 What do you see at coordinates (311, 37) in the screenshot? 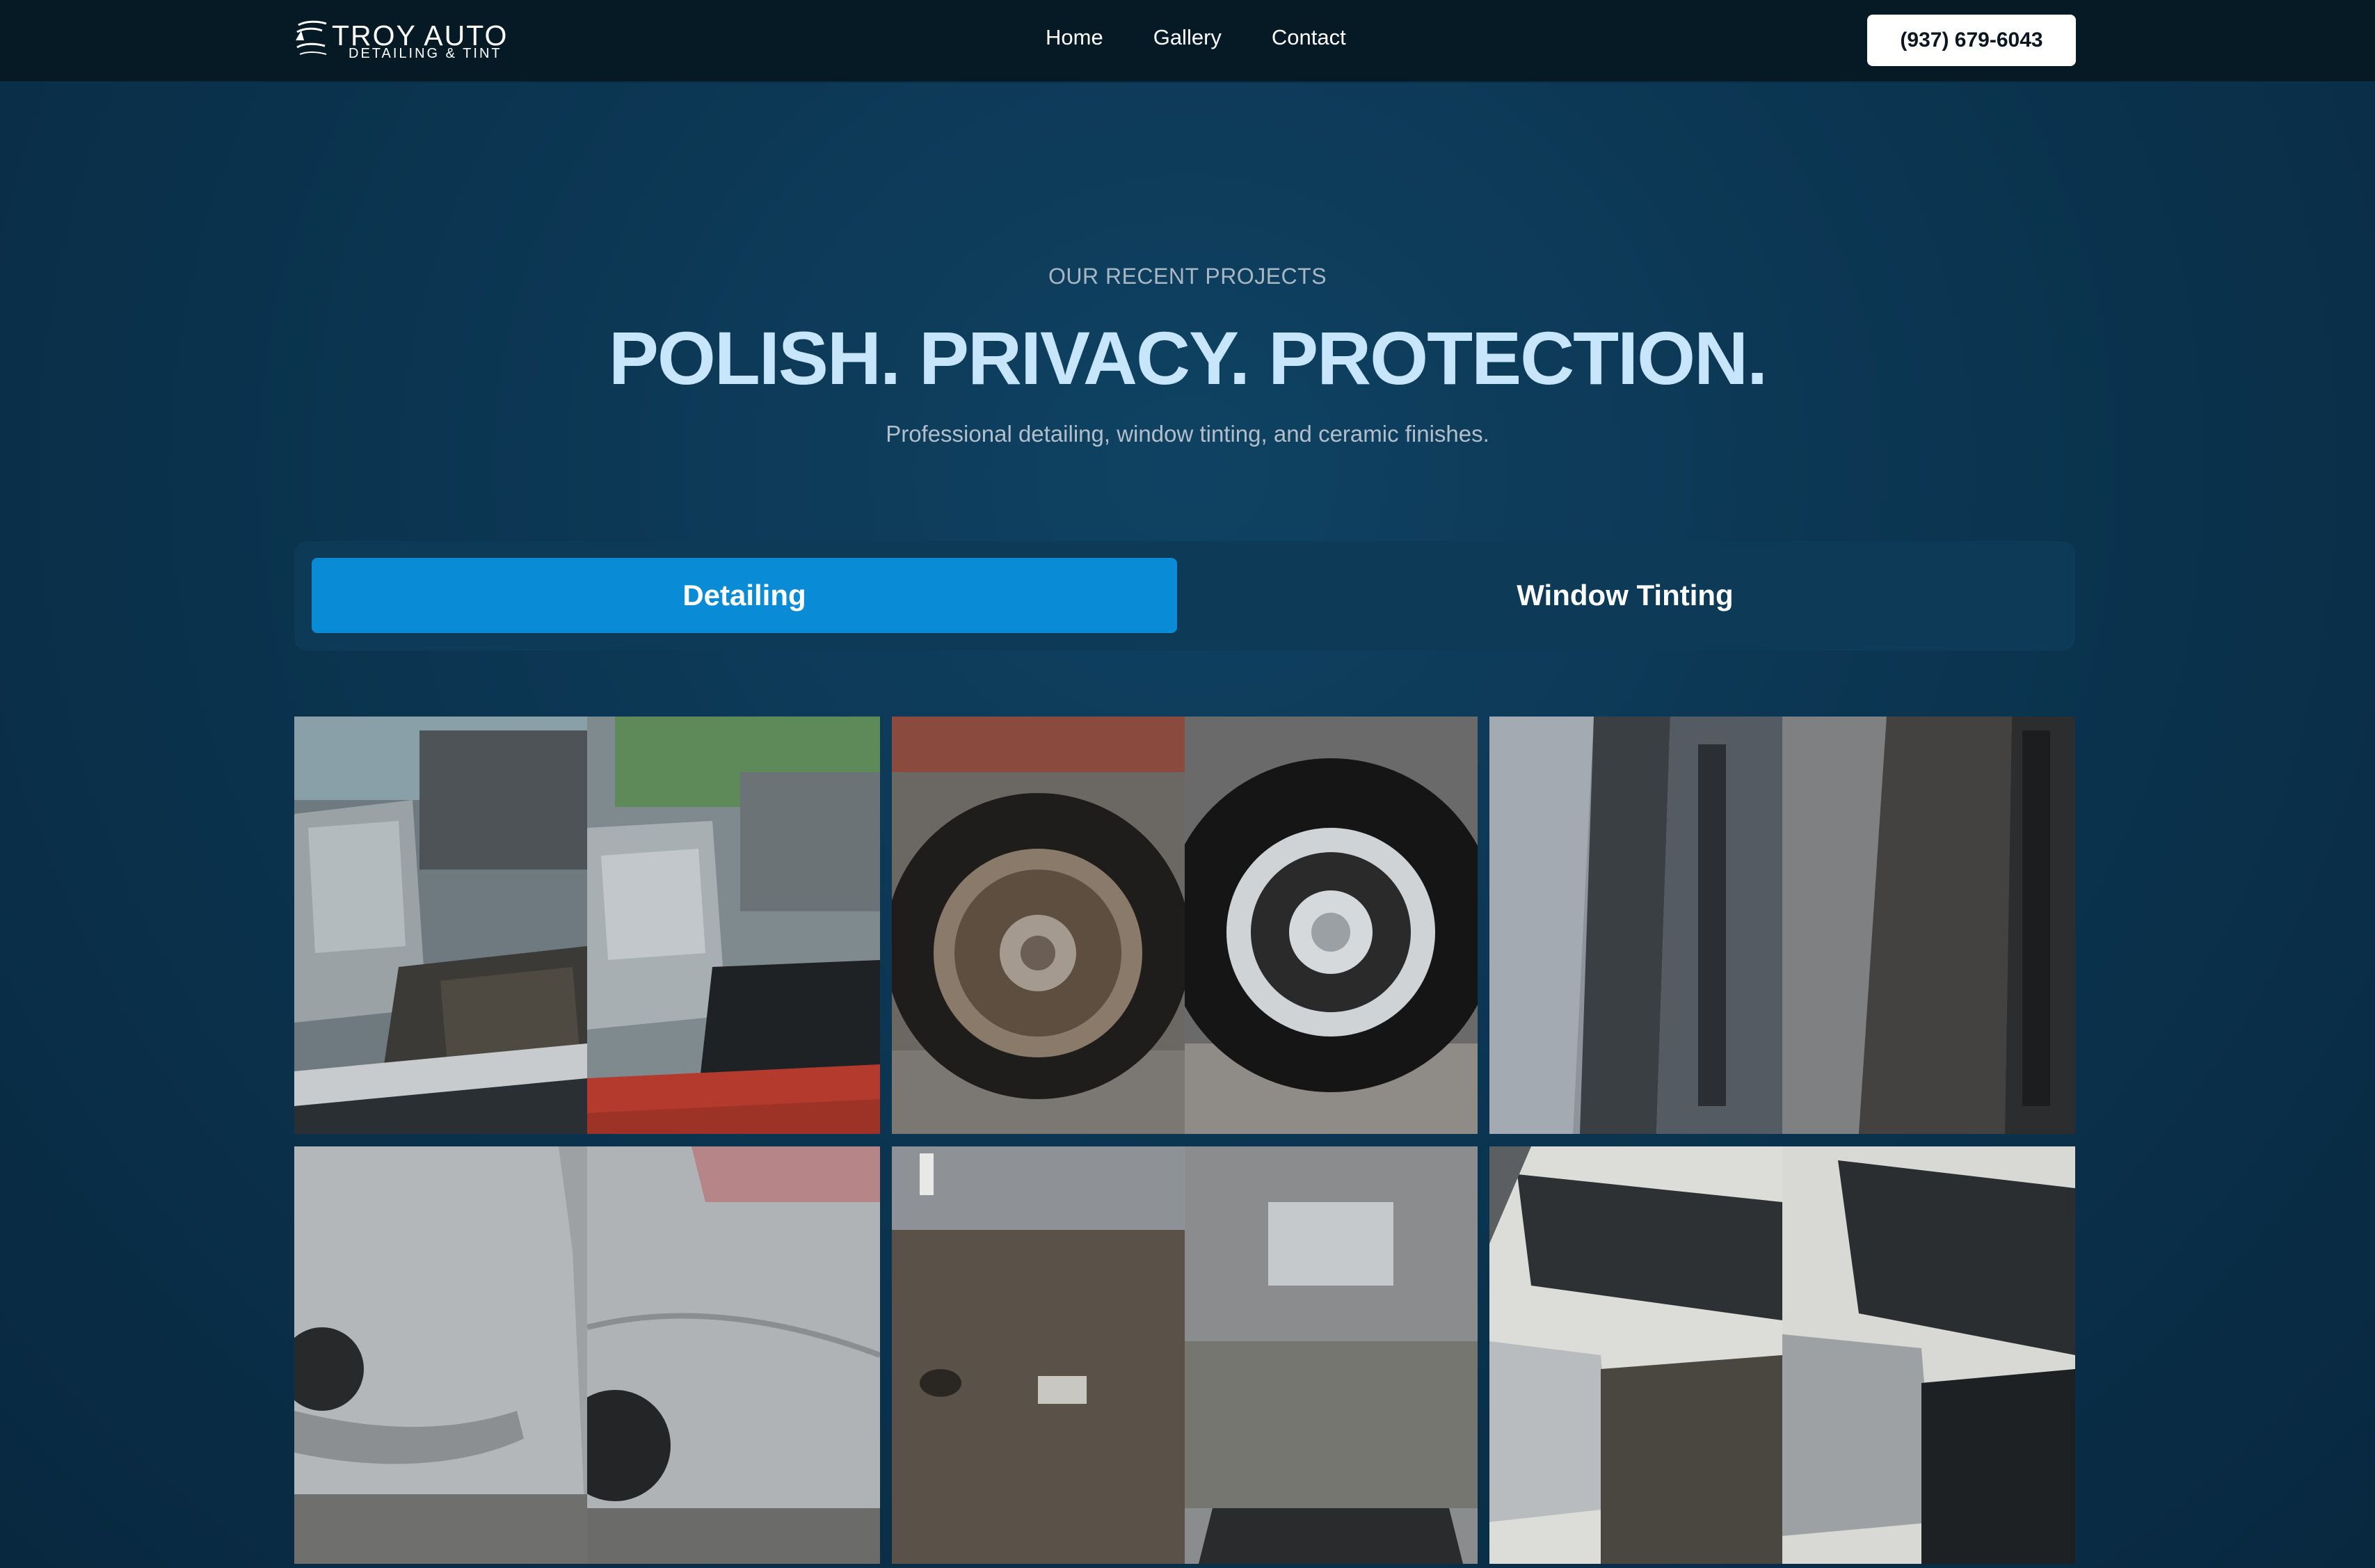
I see `car-swoosh-icon` at bounding box center [311, 37].